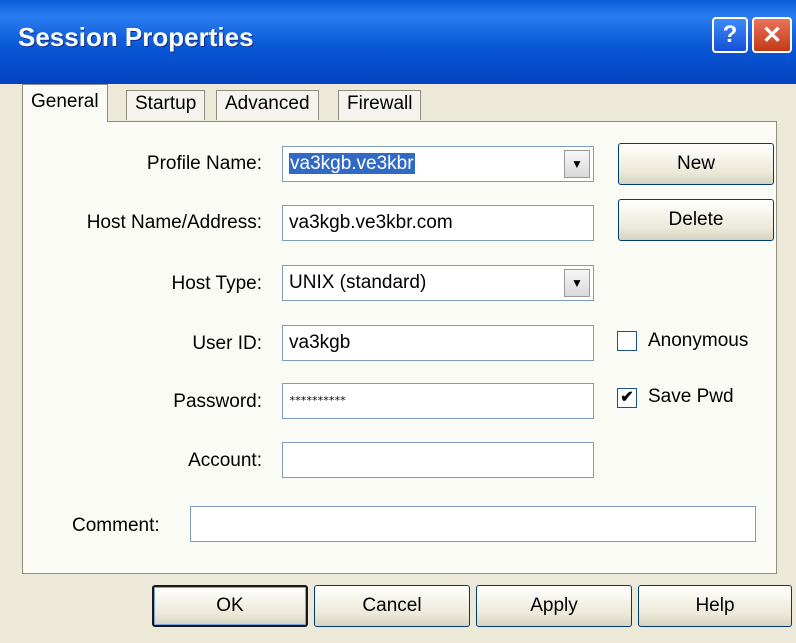  Describe the element at coordinates (438, 283) in the screenshot. I see `host-type-select: UNIX (standard) ▼` at that location.